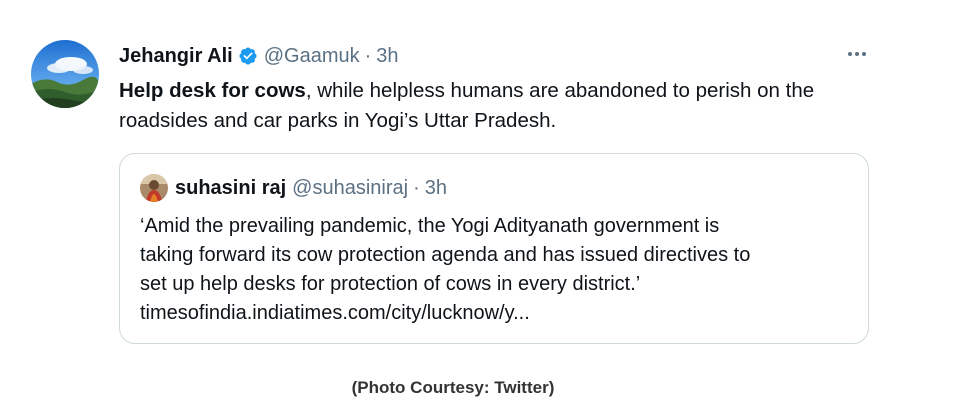 This screenshot has height=416, width=960. I want to click on quoted-tweet-header: suhasini raj @suhasiniraj · 3h, so click(311, 188).